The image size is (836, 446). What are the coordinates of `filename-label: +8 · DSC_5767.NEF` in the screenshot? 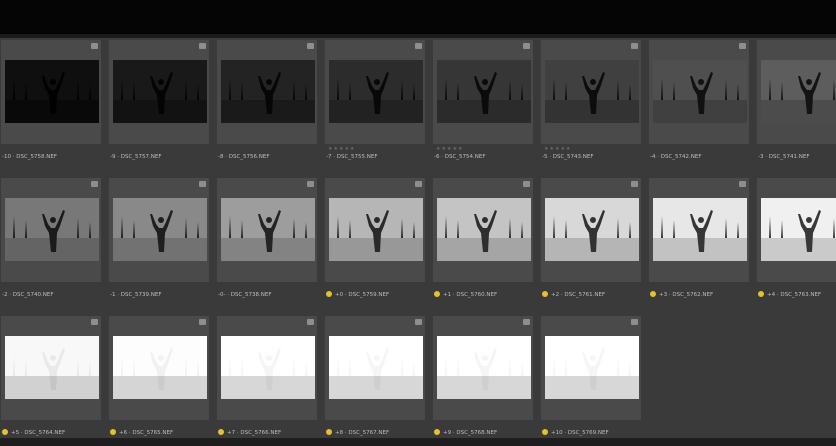 It's located at (376, 433).